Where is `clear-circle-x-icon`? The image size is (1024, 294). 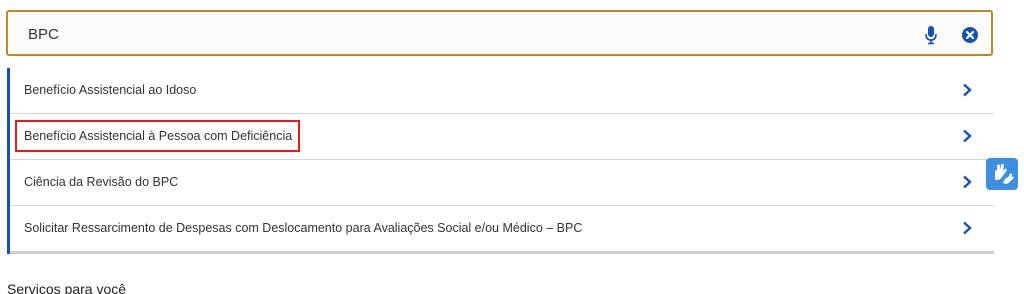 clear-circle-x-icon is located at coordinates (970, 35).